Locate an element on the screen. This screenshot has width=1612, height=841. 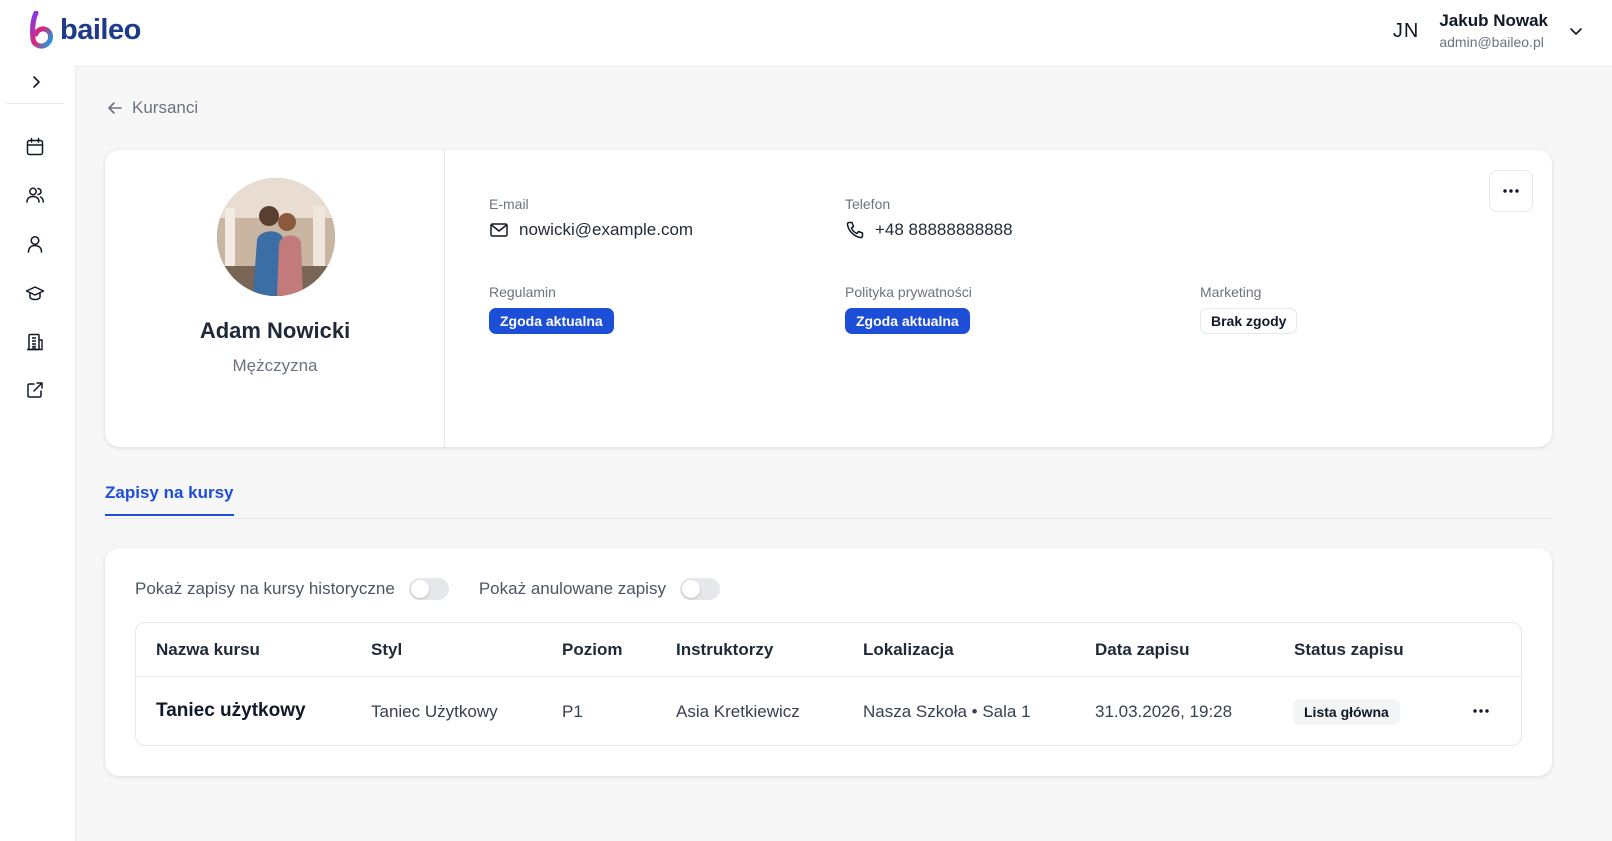
sidebar-item-courses is located at coordinates (35, 293).